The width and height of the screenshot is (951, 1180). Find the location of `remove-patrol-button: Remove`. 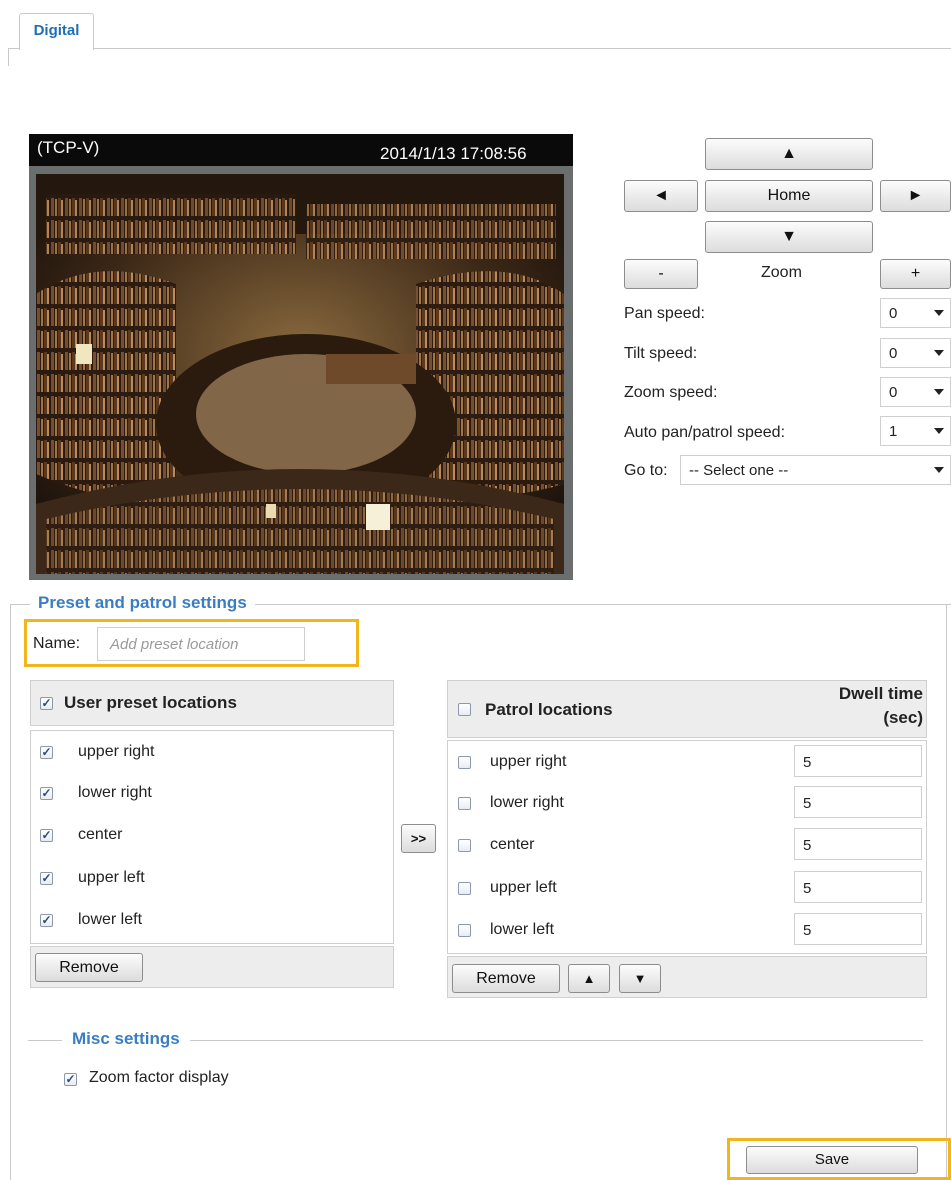

remove-patrol-button: Remove is located at coordinates (506, 978).